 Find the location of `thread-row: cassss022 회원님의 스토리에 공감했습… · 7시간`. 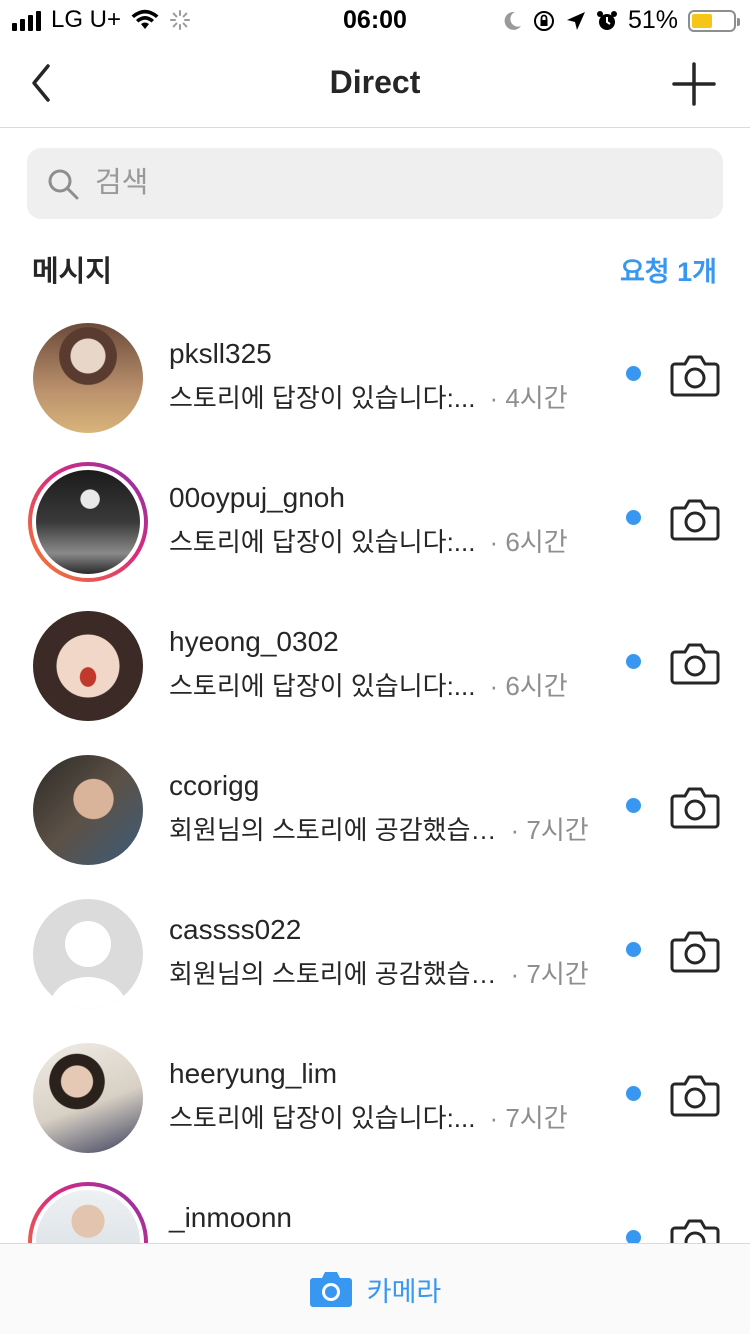

thread-row: cassss022 회원님의 스토리에 공감했습… · 7시간 is located at coordinates (375, 950).